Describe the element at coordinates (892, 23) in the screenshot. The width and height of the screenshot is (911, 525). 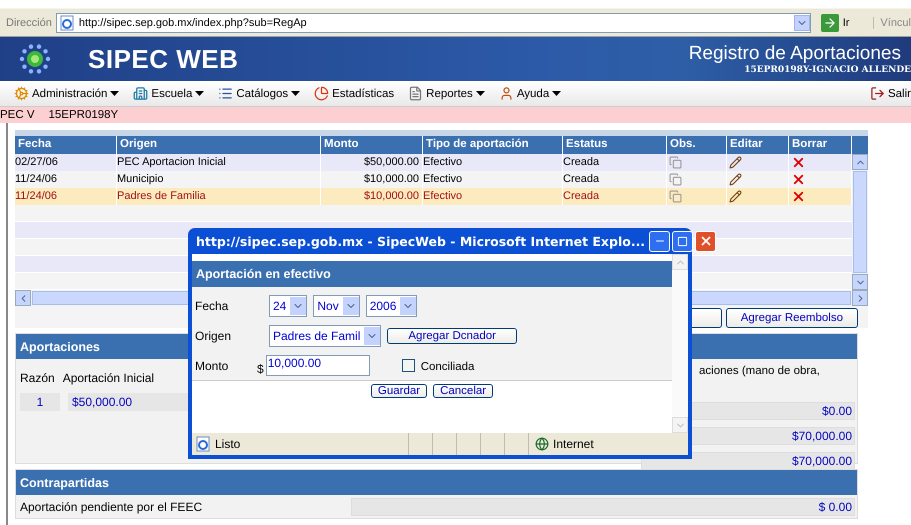
I see `links-label: Víncul` at that location.